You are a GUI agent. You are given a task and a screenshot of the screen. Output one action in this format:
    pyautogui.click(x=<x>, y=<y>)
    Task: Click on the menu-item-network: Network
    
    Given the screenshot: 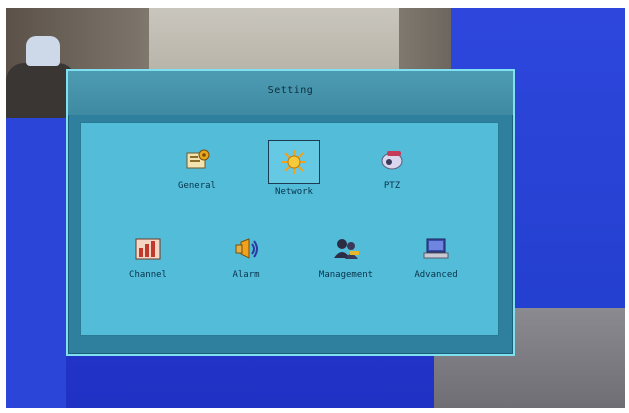 What is the action you would take?
    pyautogui.click(x=294, y=170)
    